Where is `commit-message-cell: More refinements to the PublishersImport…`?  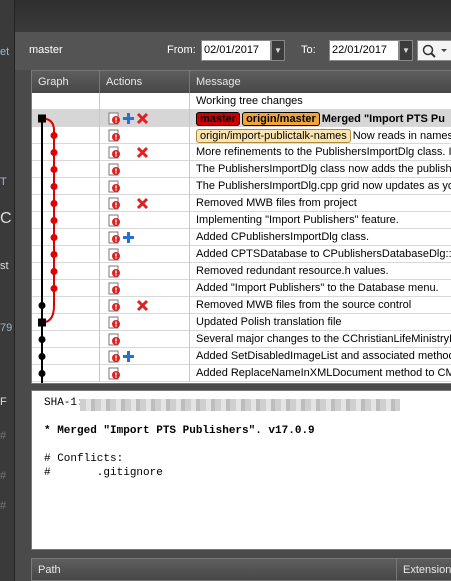 commit-message-cell: More refinements to the PublishersImport… is located at coordinates (323, 152).